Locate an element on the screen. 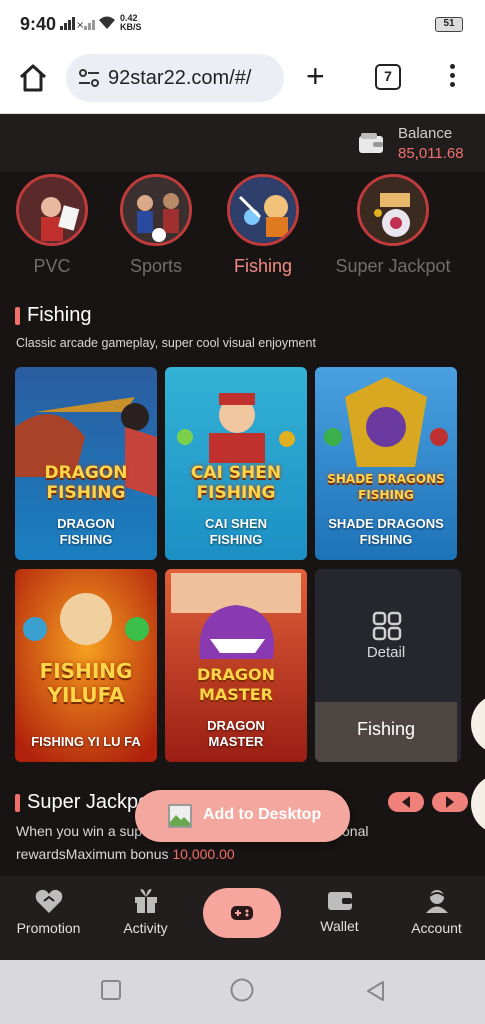 This screenshot has height=1024, width=485. game-card-fishing-yi-lu-fa: FISHING YILUFA FISHING YI LU FA is located at coordinates (86, 665).